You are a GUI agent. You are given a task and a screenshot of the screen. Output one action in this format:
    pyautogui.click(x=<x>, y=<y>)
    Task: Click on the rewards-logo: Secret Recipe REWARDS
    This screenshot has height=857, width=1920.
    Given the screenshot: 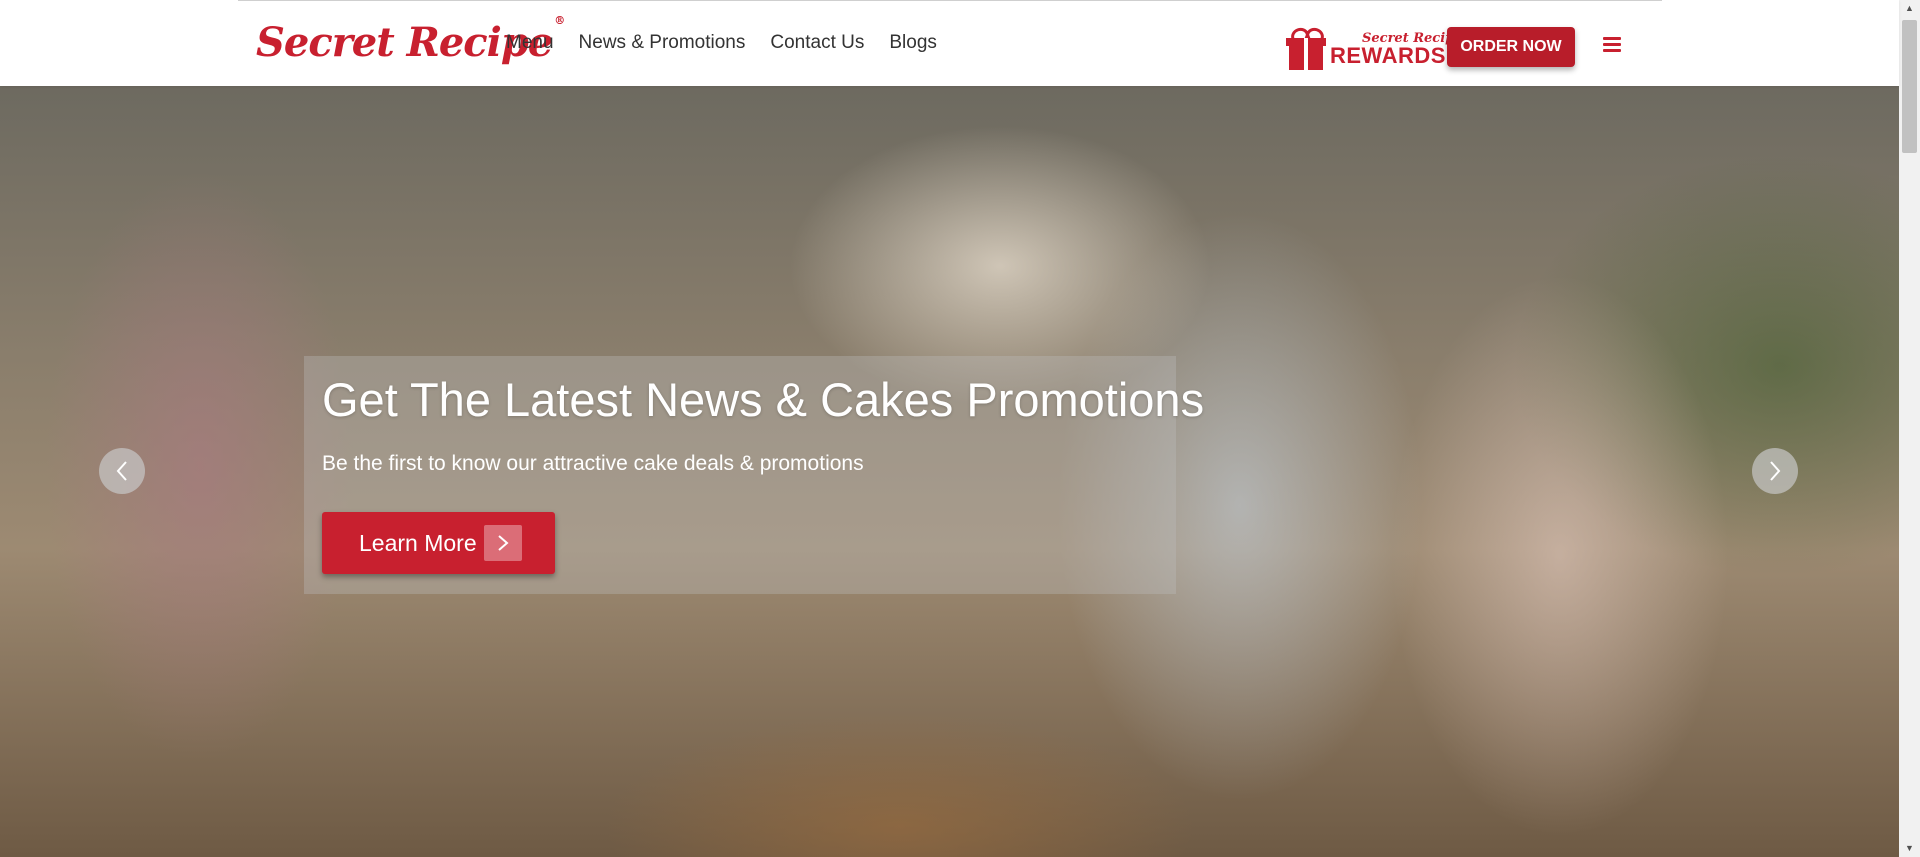 What is the action you would take?
    pyautogui.click(x=1396, y=49)
    